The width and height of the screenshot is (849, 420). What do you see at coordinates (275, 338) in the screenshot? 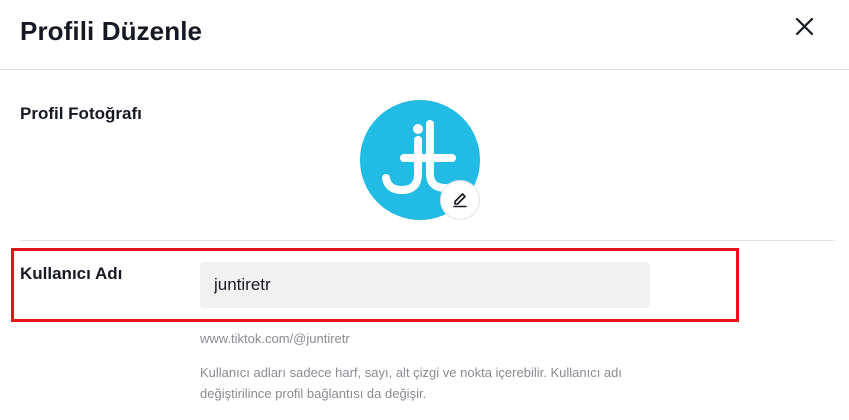
I see `profile-url: www.tiktok.com/@juntiretr` at bounding box center [275, 338].